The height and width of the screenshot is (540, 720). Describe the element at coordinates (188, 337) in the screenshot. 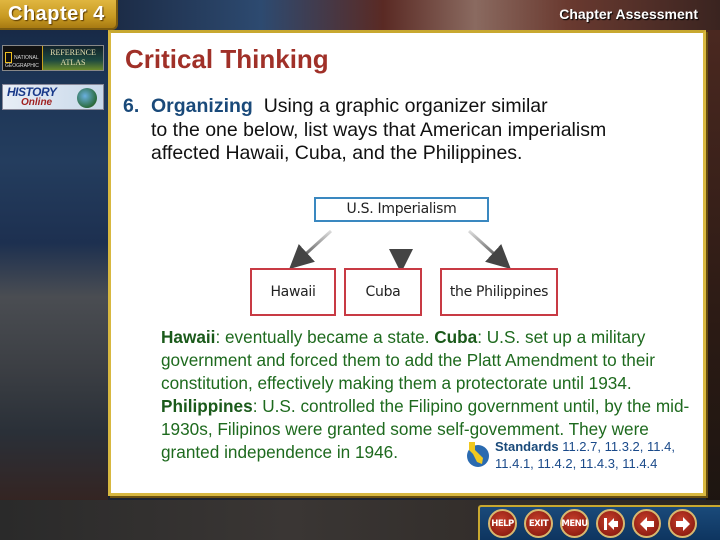

I see `answer-hawaii-label: Hawaii` at that location.